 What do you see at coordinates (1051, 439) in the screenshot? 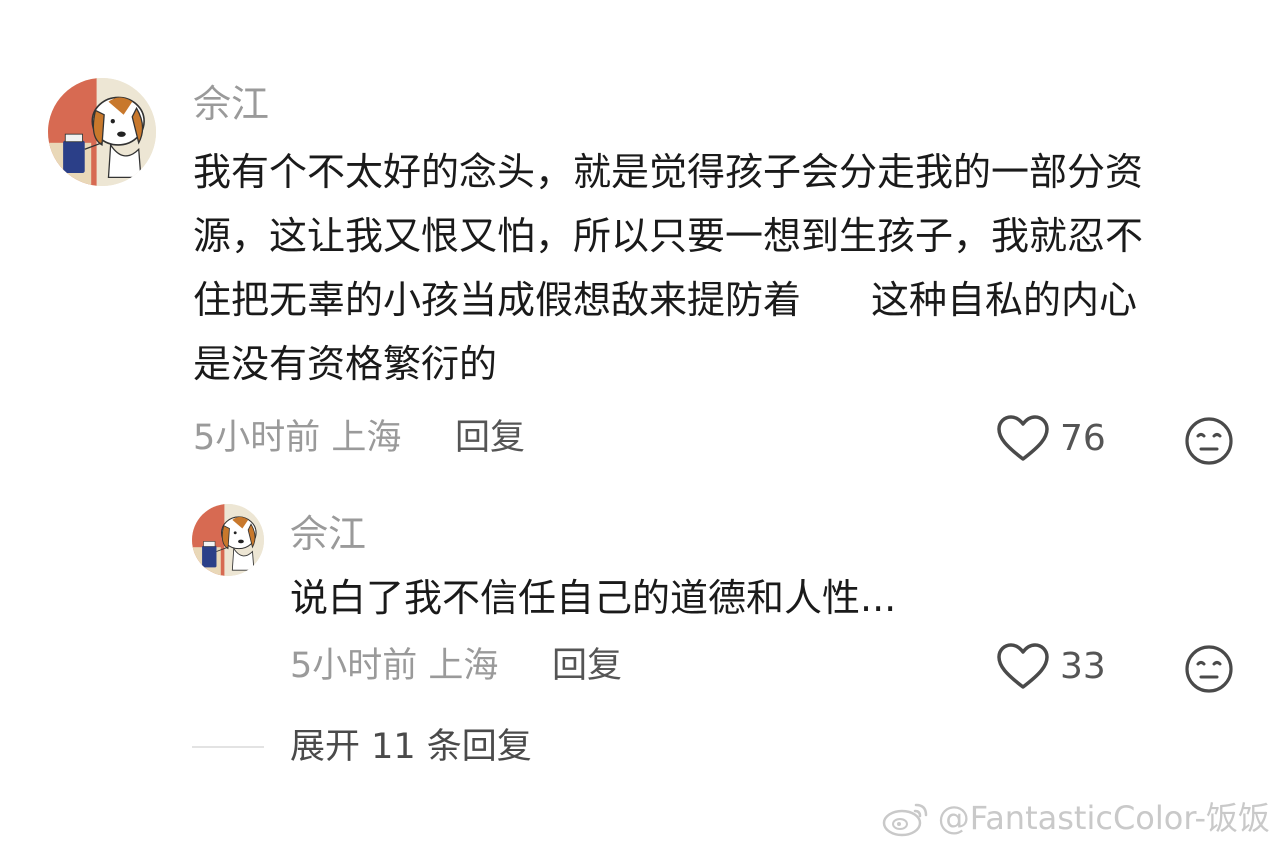
I see `like-button: 76` at bounding box center [1051, 439].